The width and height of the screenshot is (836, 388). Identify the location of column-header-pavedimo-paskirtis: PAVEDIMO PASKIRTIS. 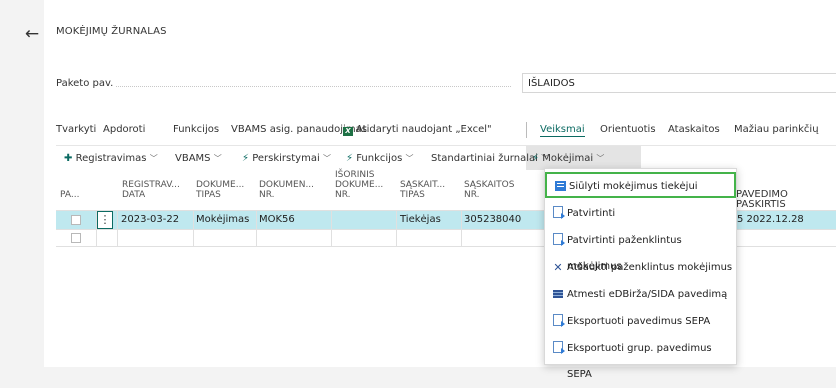
(762, 200).